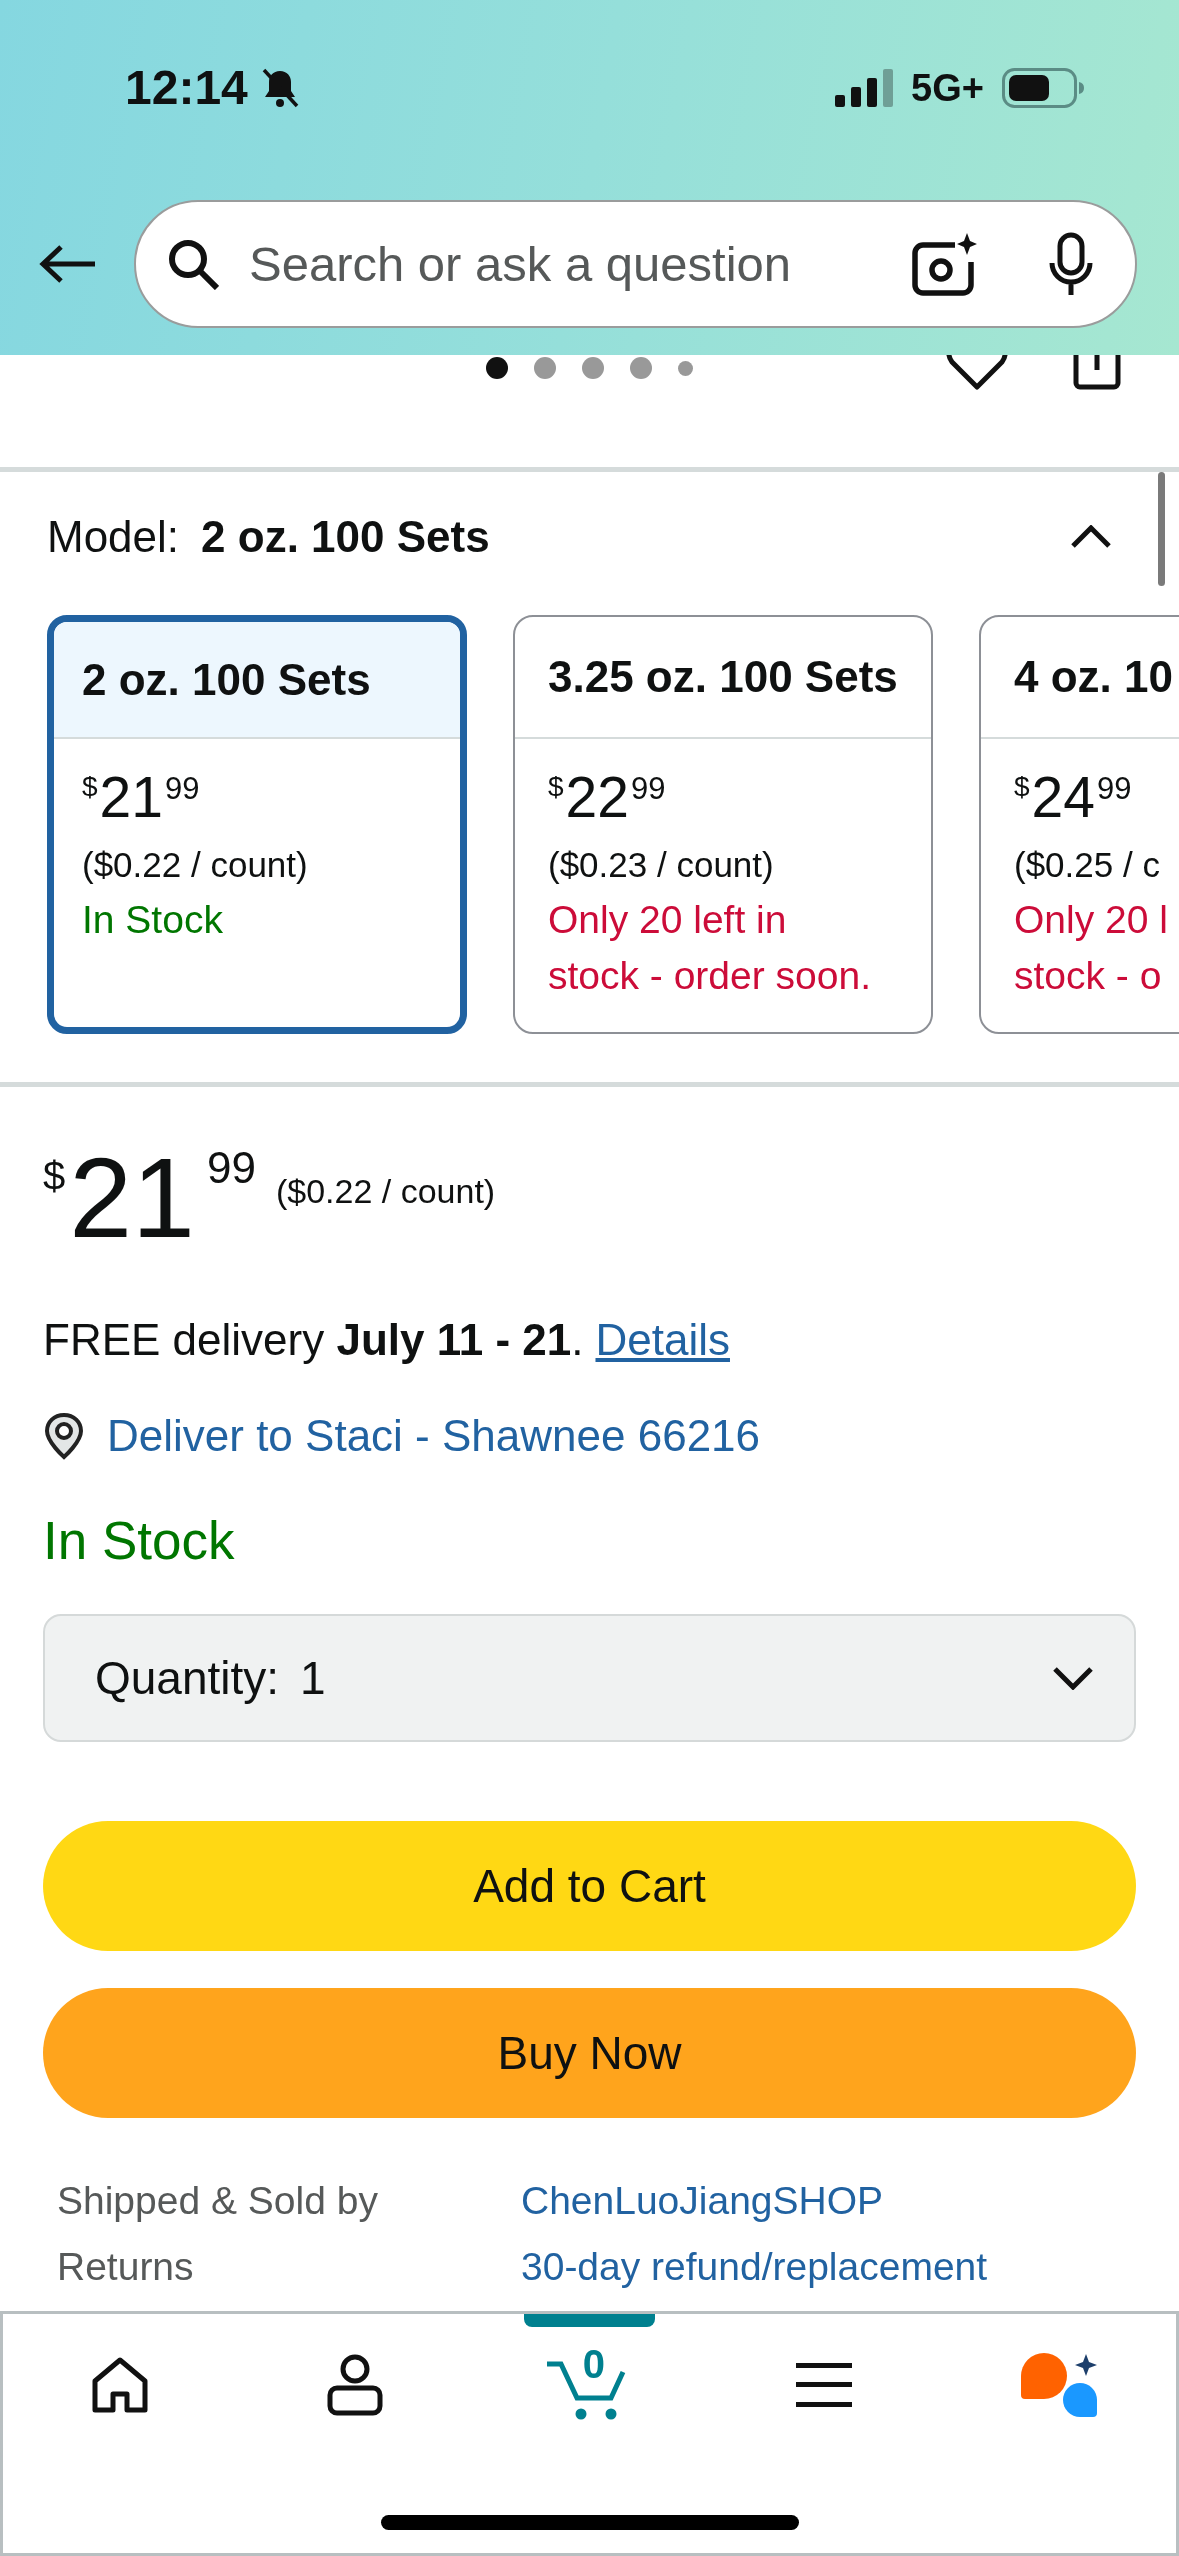 This screenshot has height=2556, width=1179. Describe the element at coordinates (977, 373) in the screenshot. I see `heart-icon` at that location.